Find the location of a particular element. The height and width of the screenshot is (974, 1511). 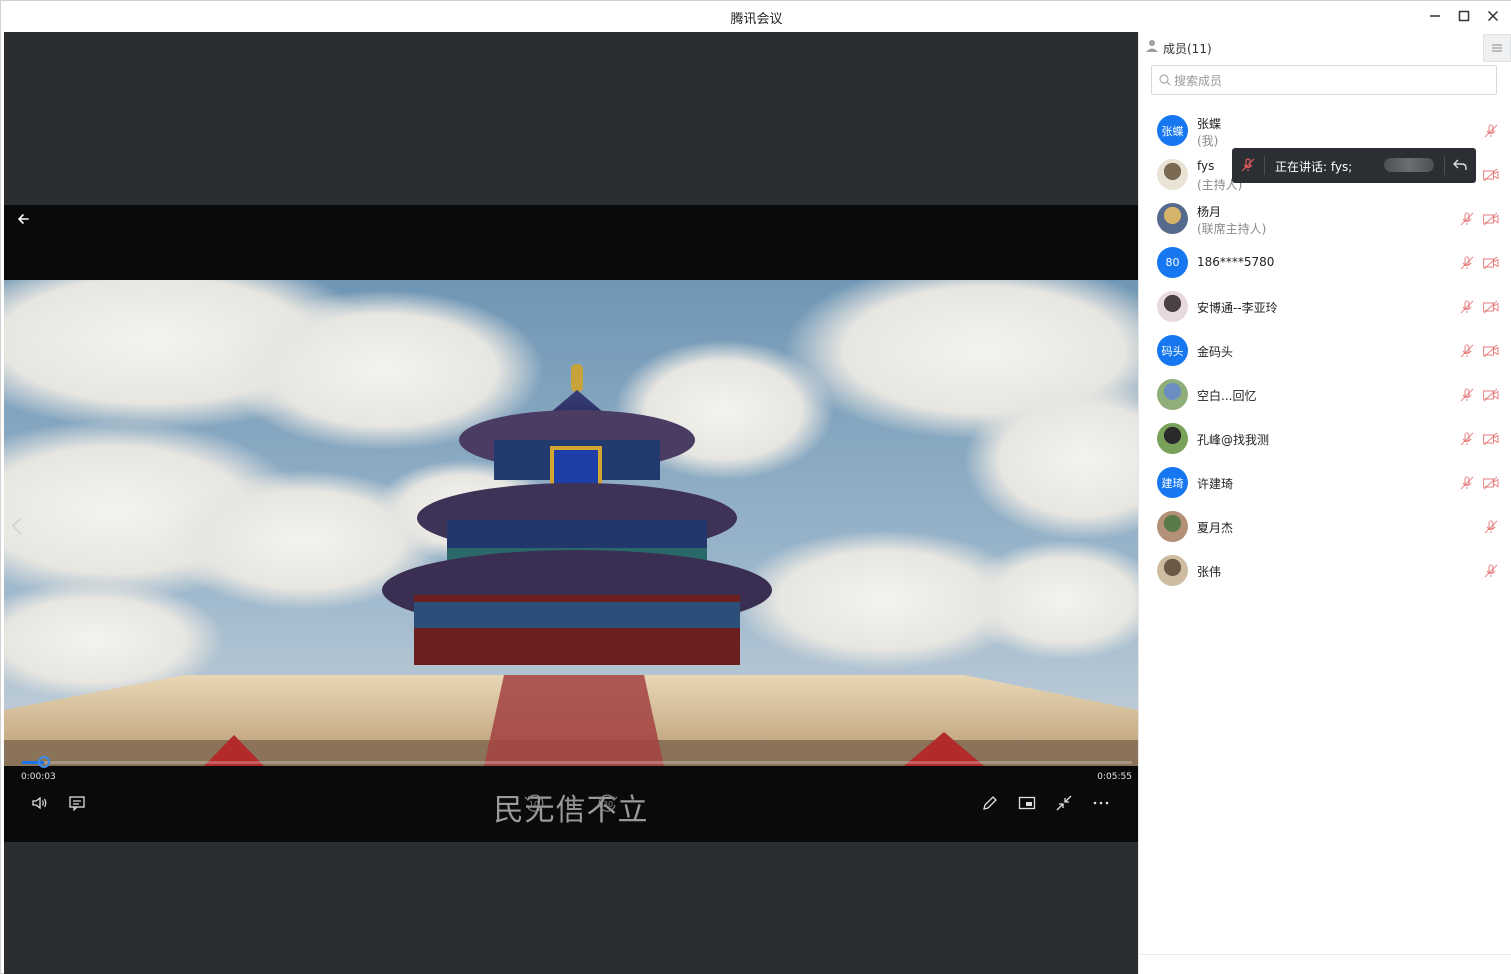

panel-footer-divider is located at coordinates (1325, 954).